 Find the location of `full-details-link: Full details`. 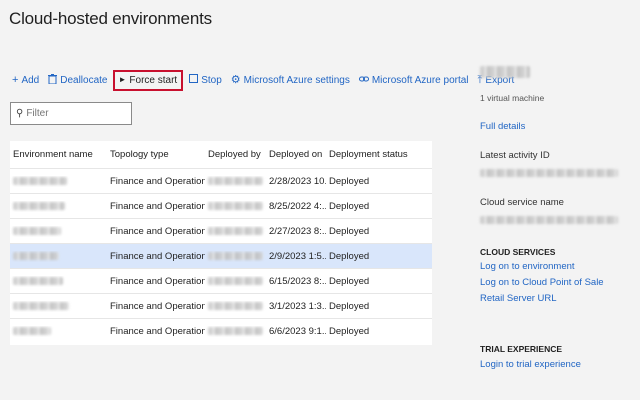

full-details-link: Full details is located at coordinates (555, 126).